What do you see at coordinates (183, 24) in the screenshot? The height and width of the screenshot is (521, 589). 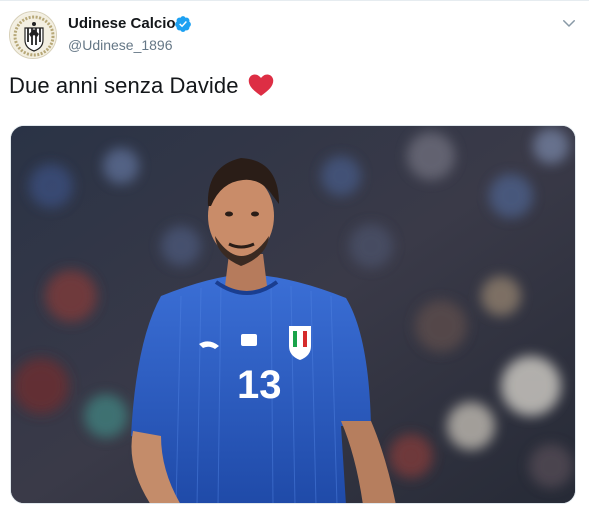 I see `verified-badge-icon` at bounding box center [183, 24].